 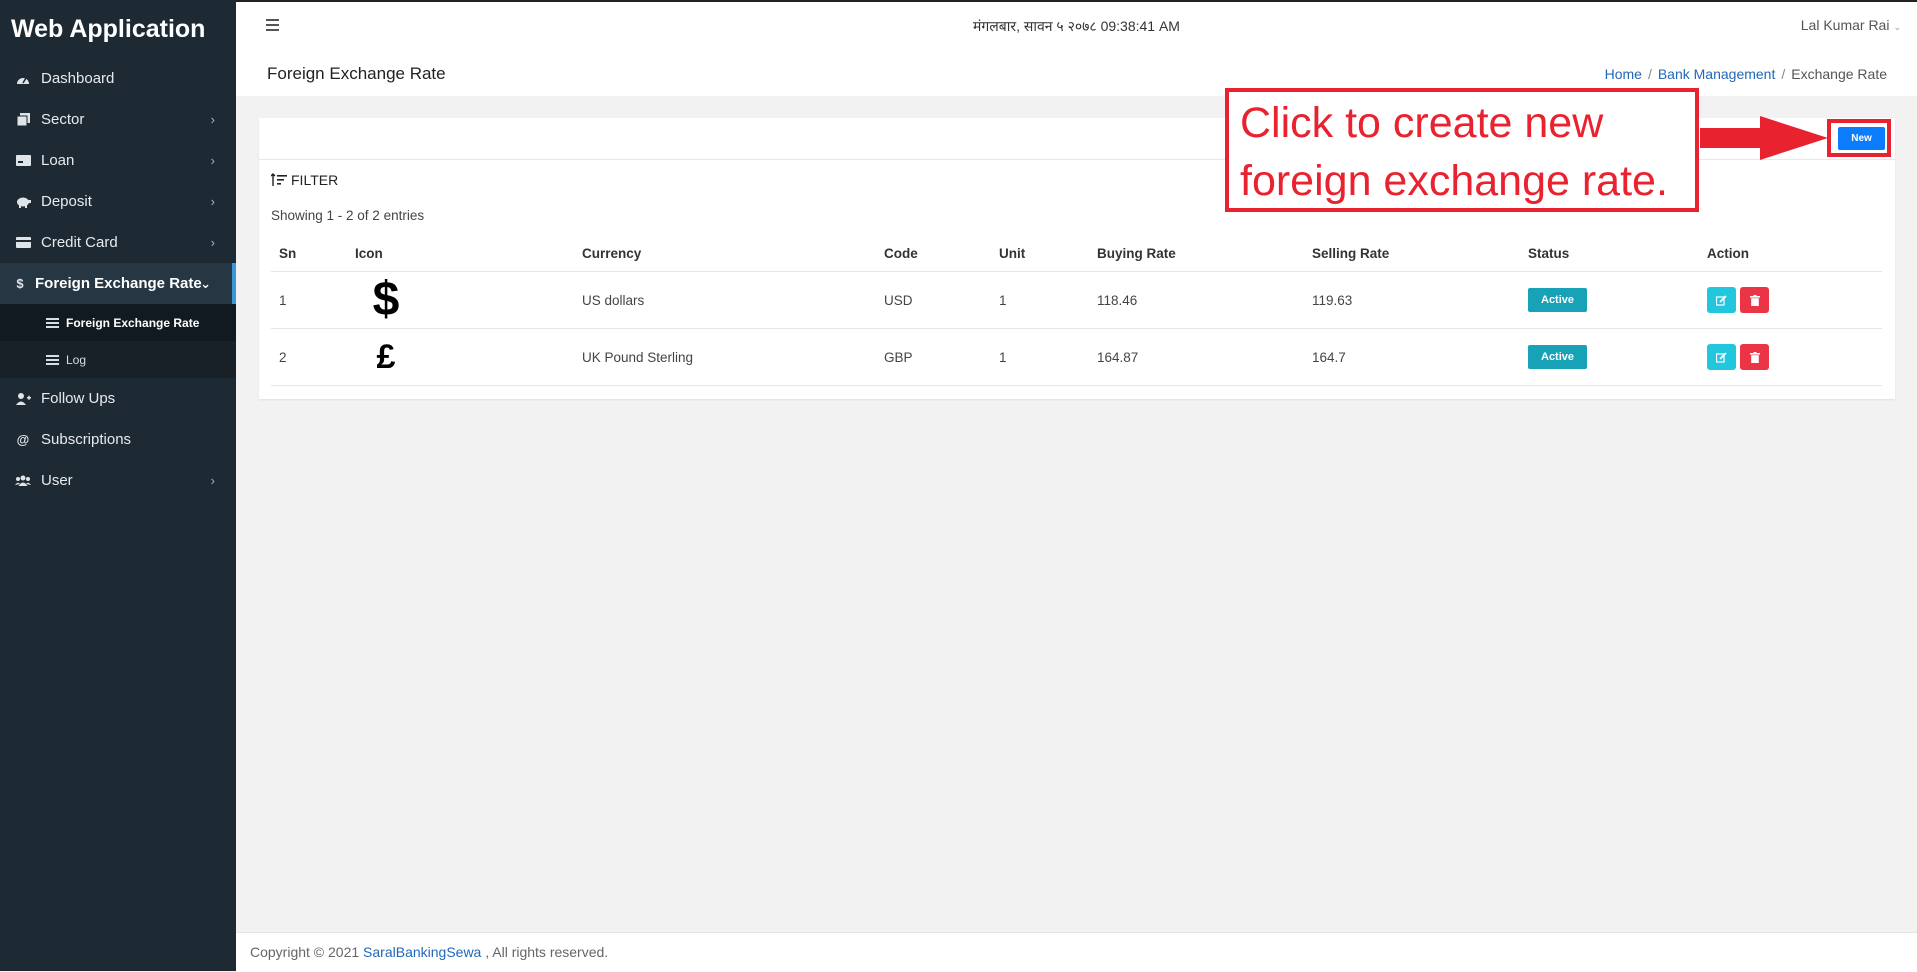 I want to click on footer-link: SaralBankingSewa, so click(x=422, y=952).